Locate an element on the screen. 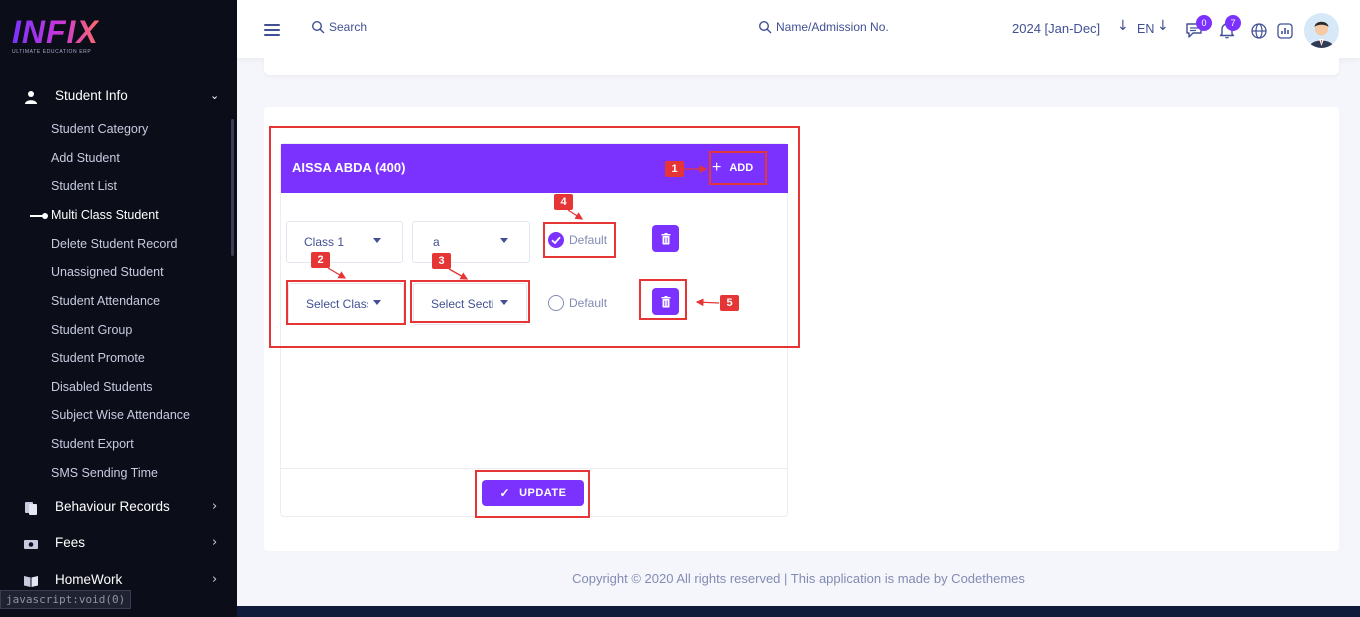  annotation-arrows is located at coordinates (523, 236).